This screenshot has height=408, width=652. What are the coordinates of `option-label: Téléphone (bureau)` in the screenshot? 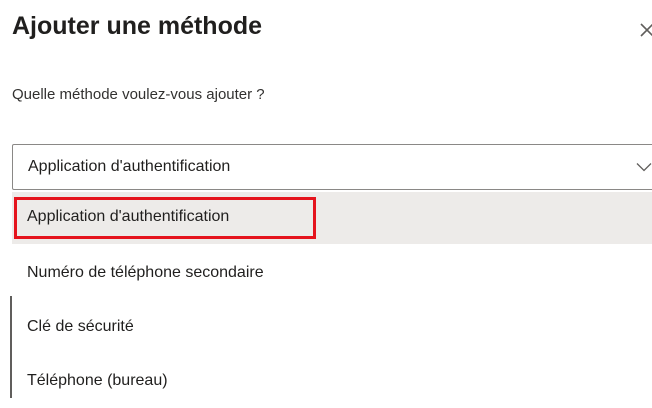 It's located at (97, 380).